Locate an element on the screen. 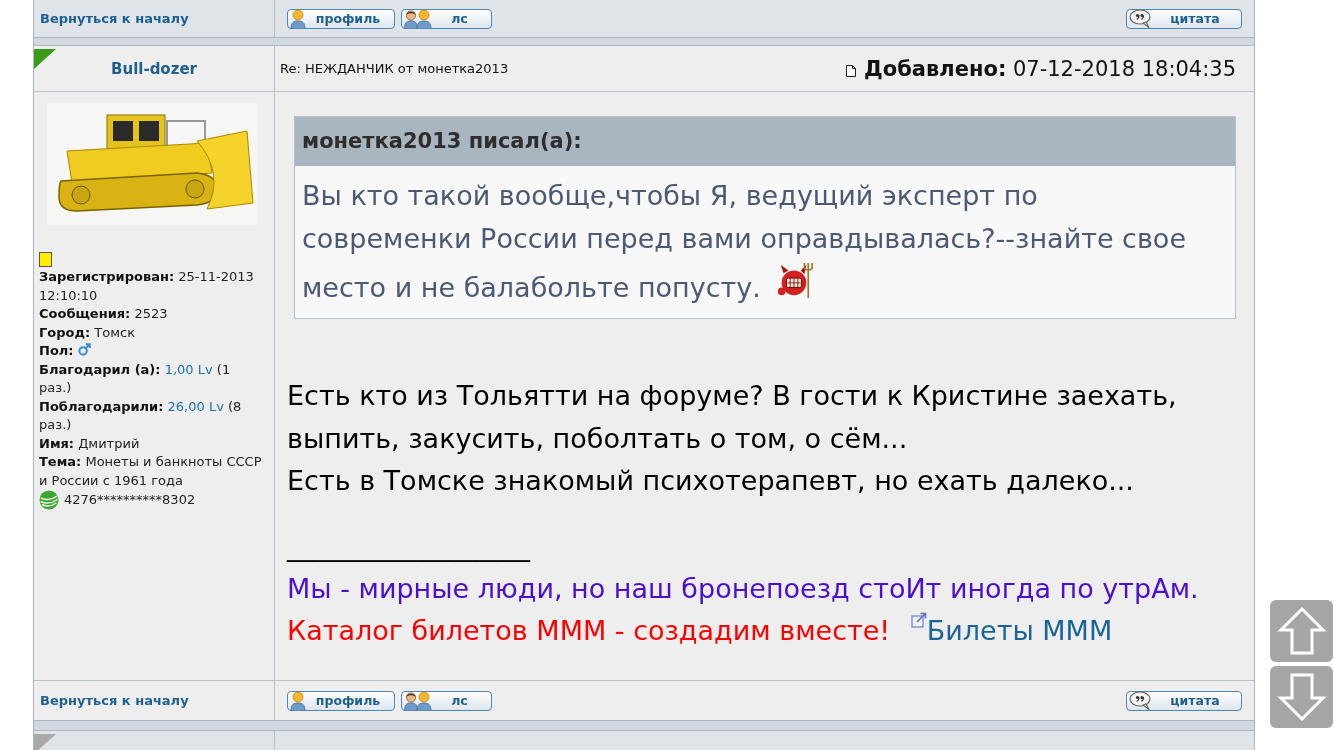 The width and height of the screenshot is (1334, 750). profile-field: Город: Томск is located at coordinates (151, 332).